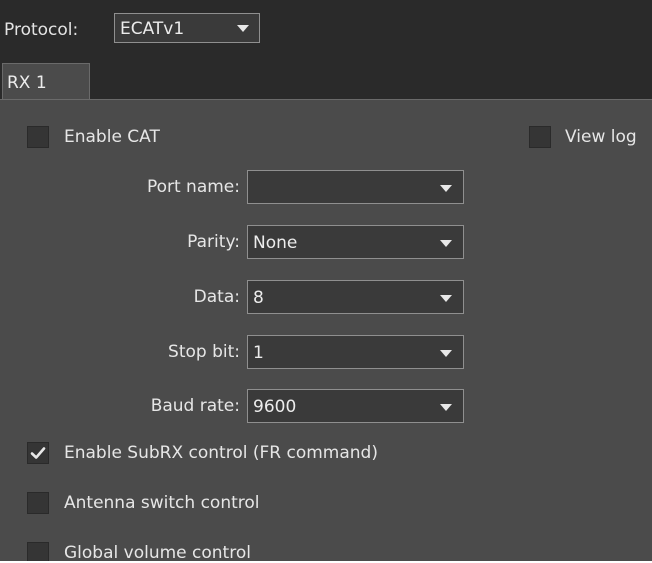 Image resolution: width=652 pixels, height=563 pixels. I want to click on baud-rate-value: 9600, so click(275, 407).